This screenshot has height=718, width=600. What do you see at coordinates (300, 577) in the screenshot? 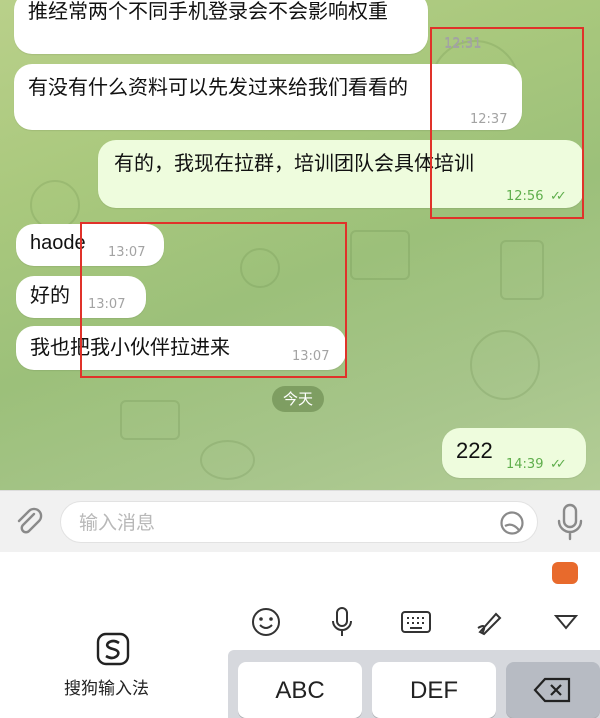
I see `keyboard-top-strip` at bounding box center [300, 577].